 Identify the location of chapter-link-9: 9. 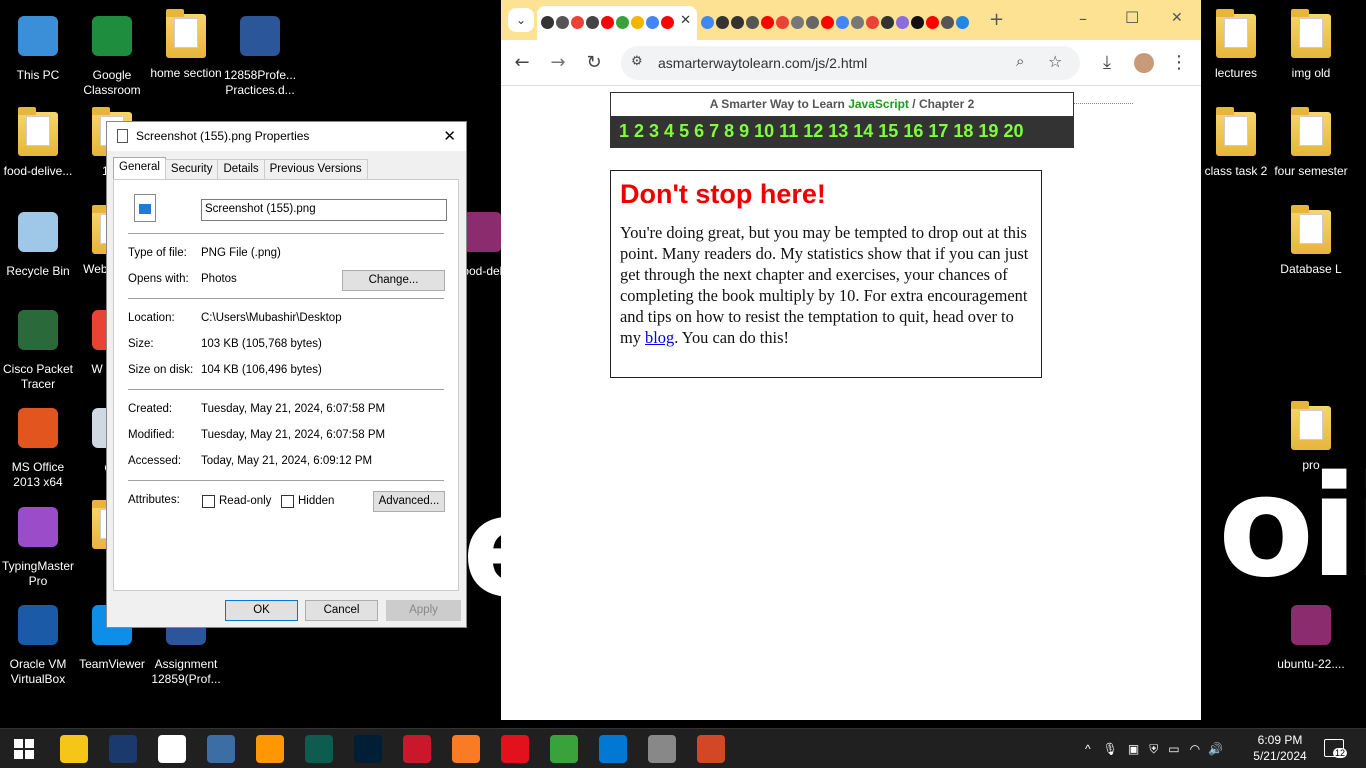
(744, 131).